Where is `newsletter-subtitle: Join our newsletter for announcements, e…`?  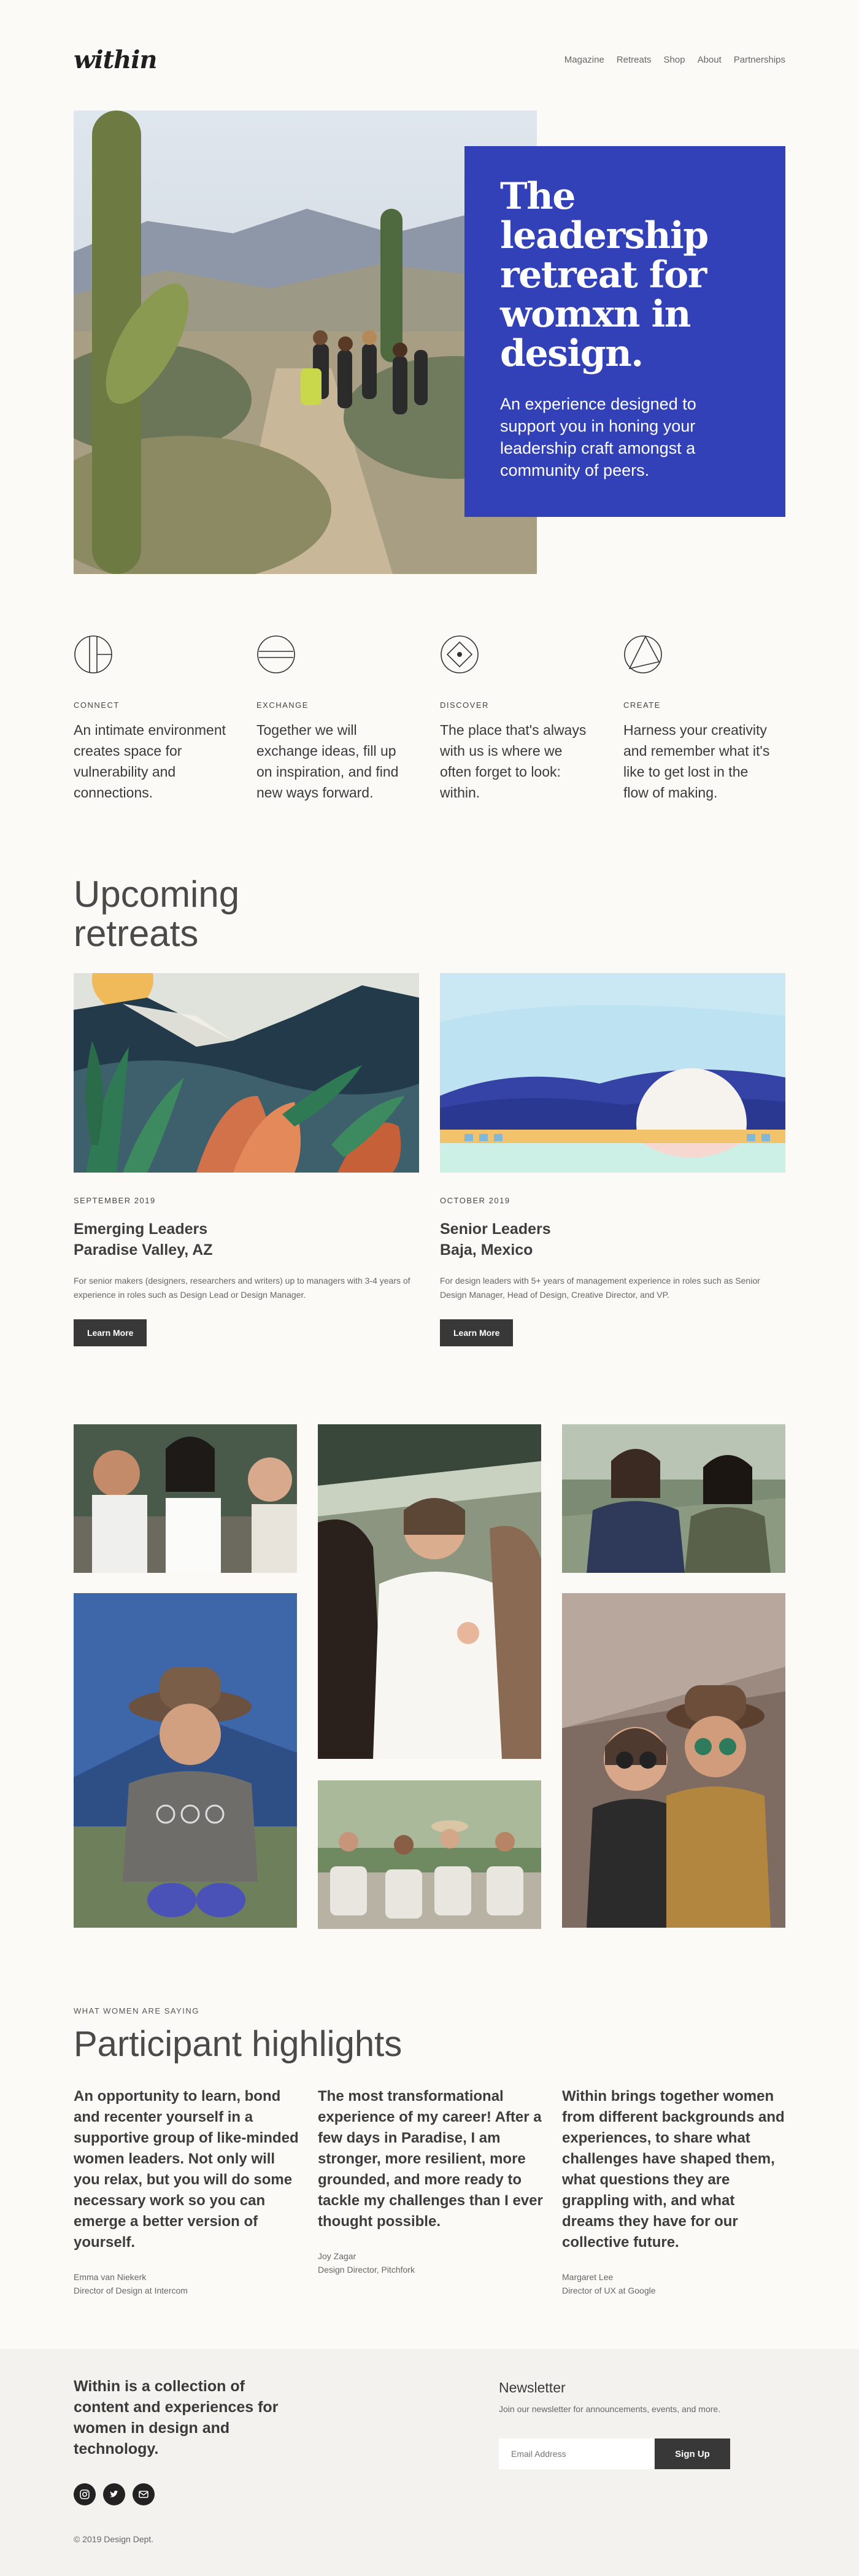 newsletter-subtitle: Join our newsletter for announcements, e… is located at coordinates (610, 2409).